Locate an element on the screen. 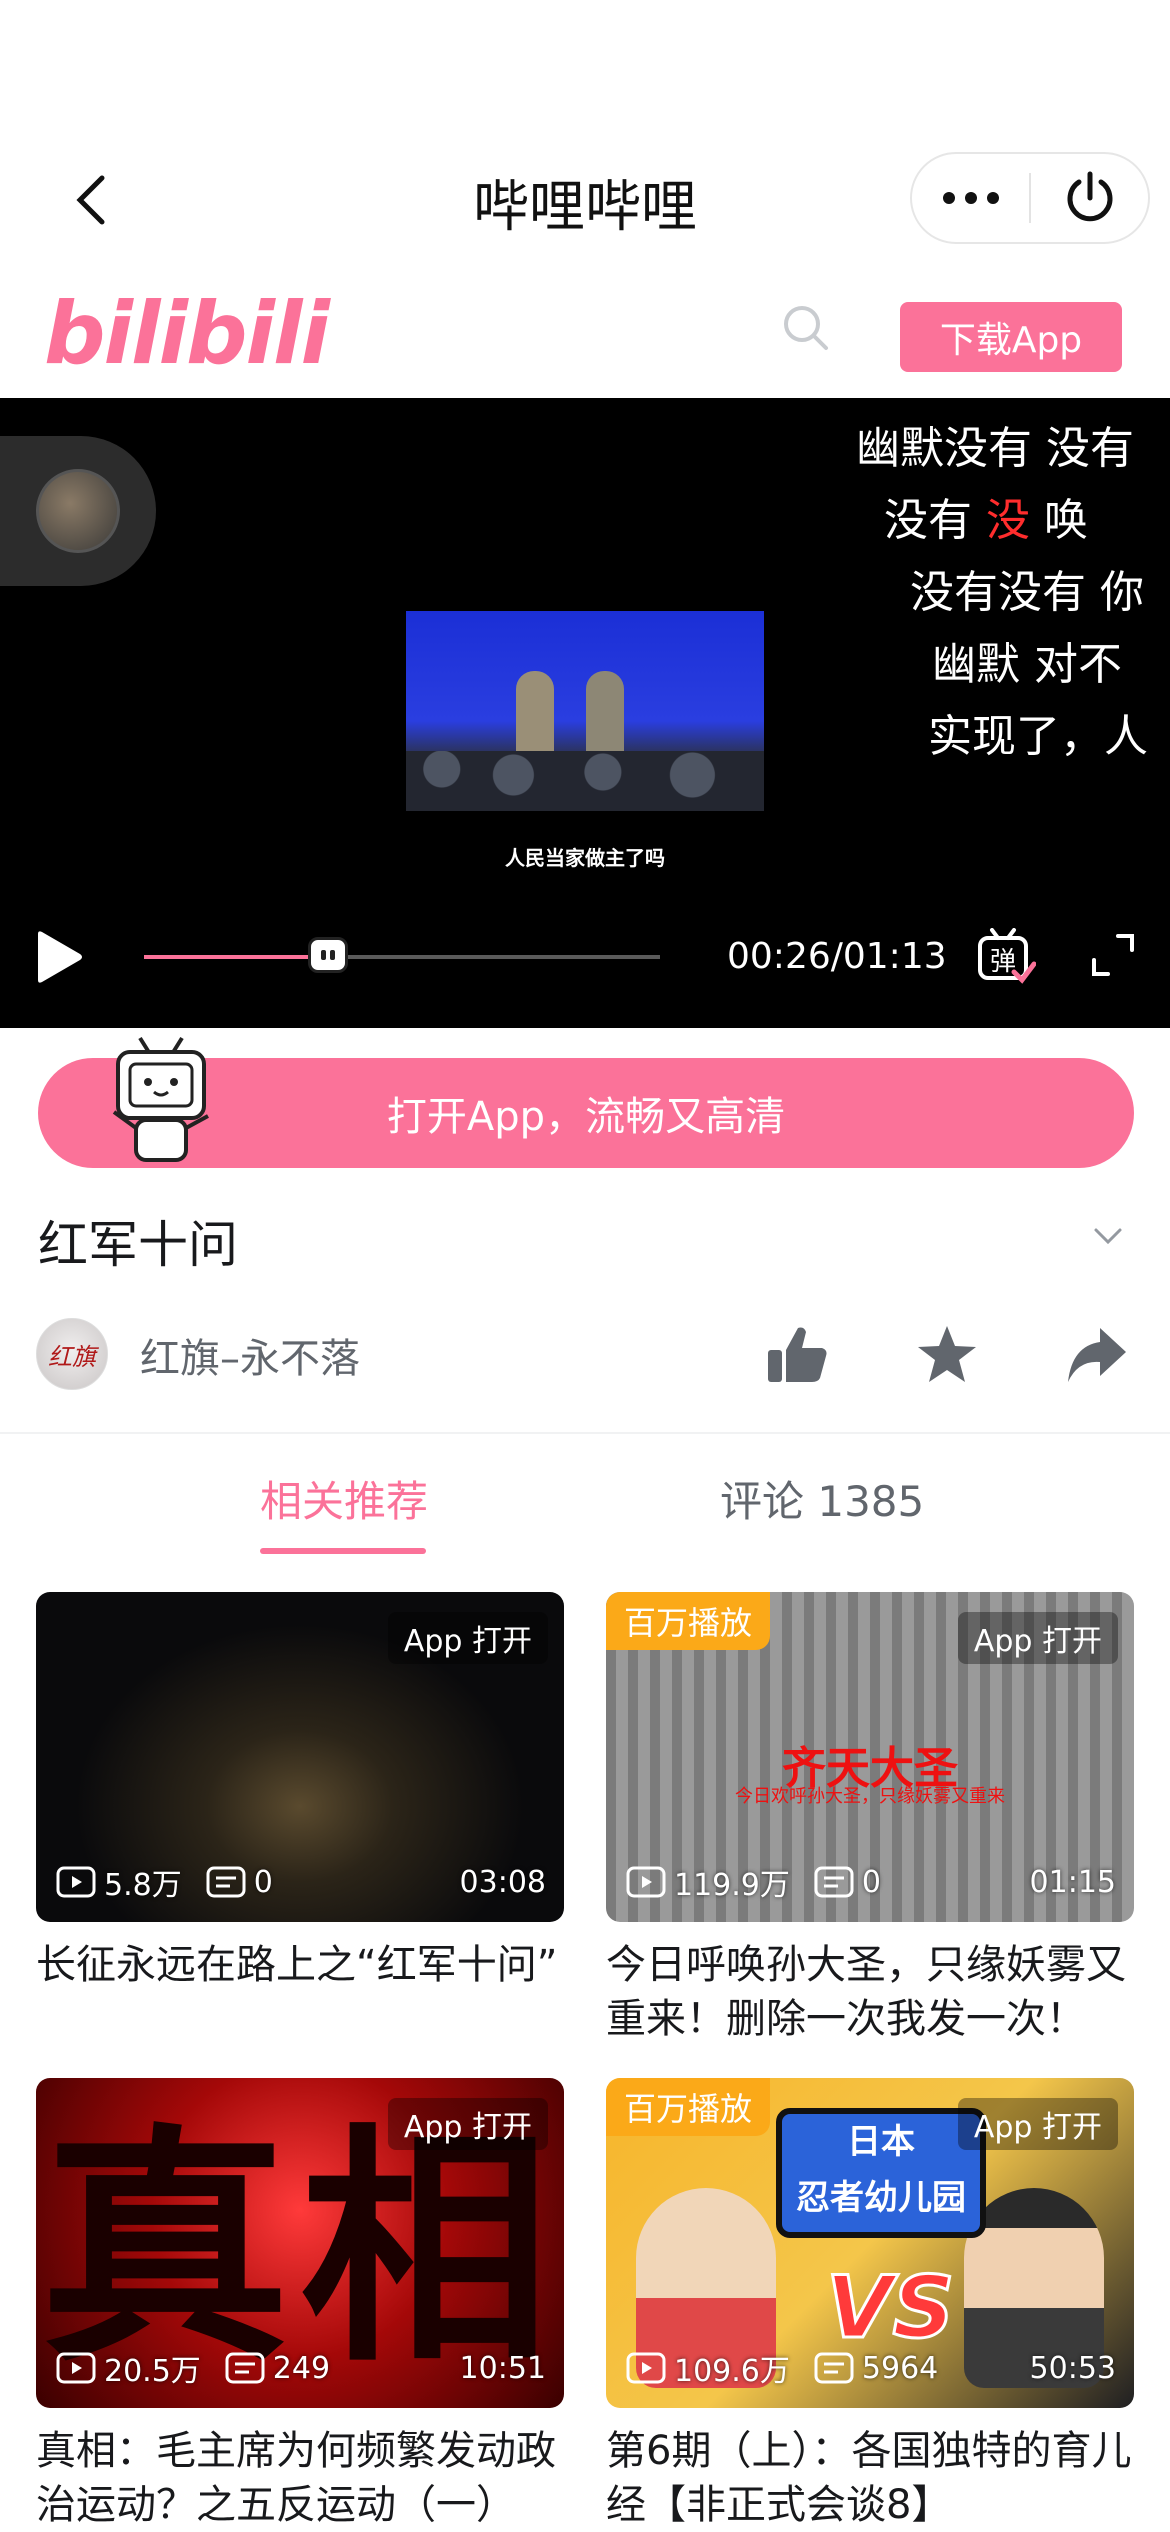  cover-subtext: 今日欢呼孙大圣，只缘妖雾又重来 is located at coordinates (870, 1796).